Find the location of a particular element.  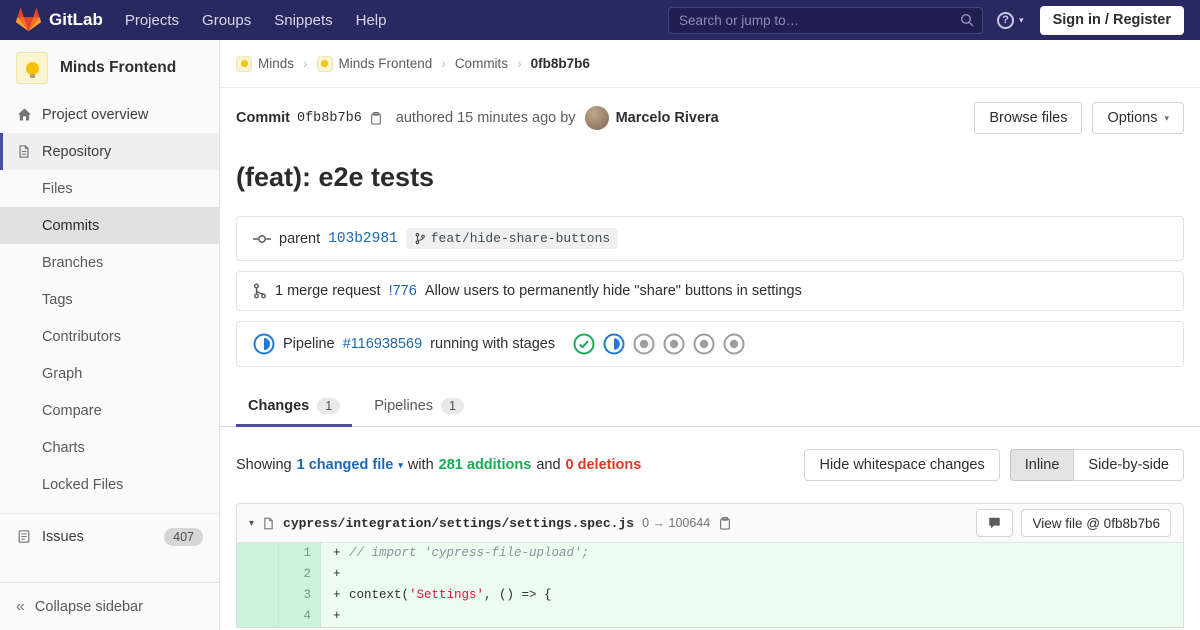

sidebar-item-branches: Branches is located at coordinates (109, 262).